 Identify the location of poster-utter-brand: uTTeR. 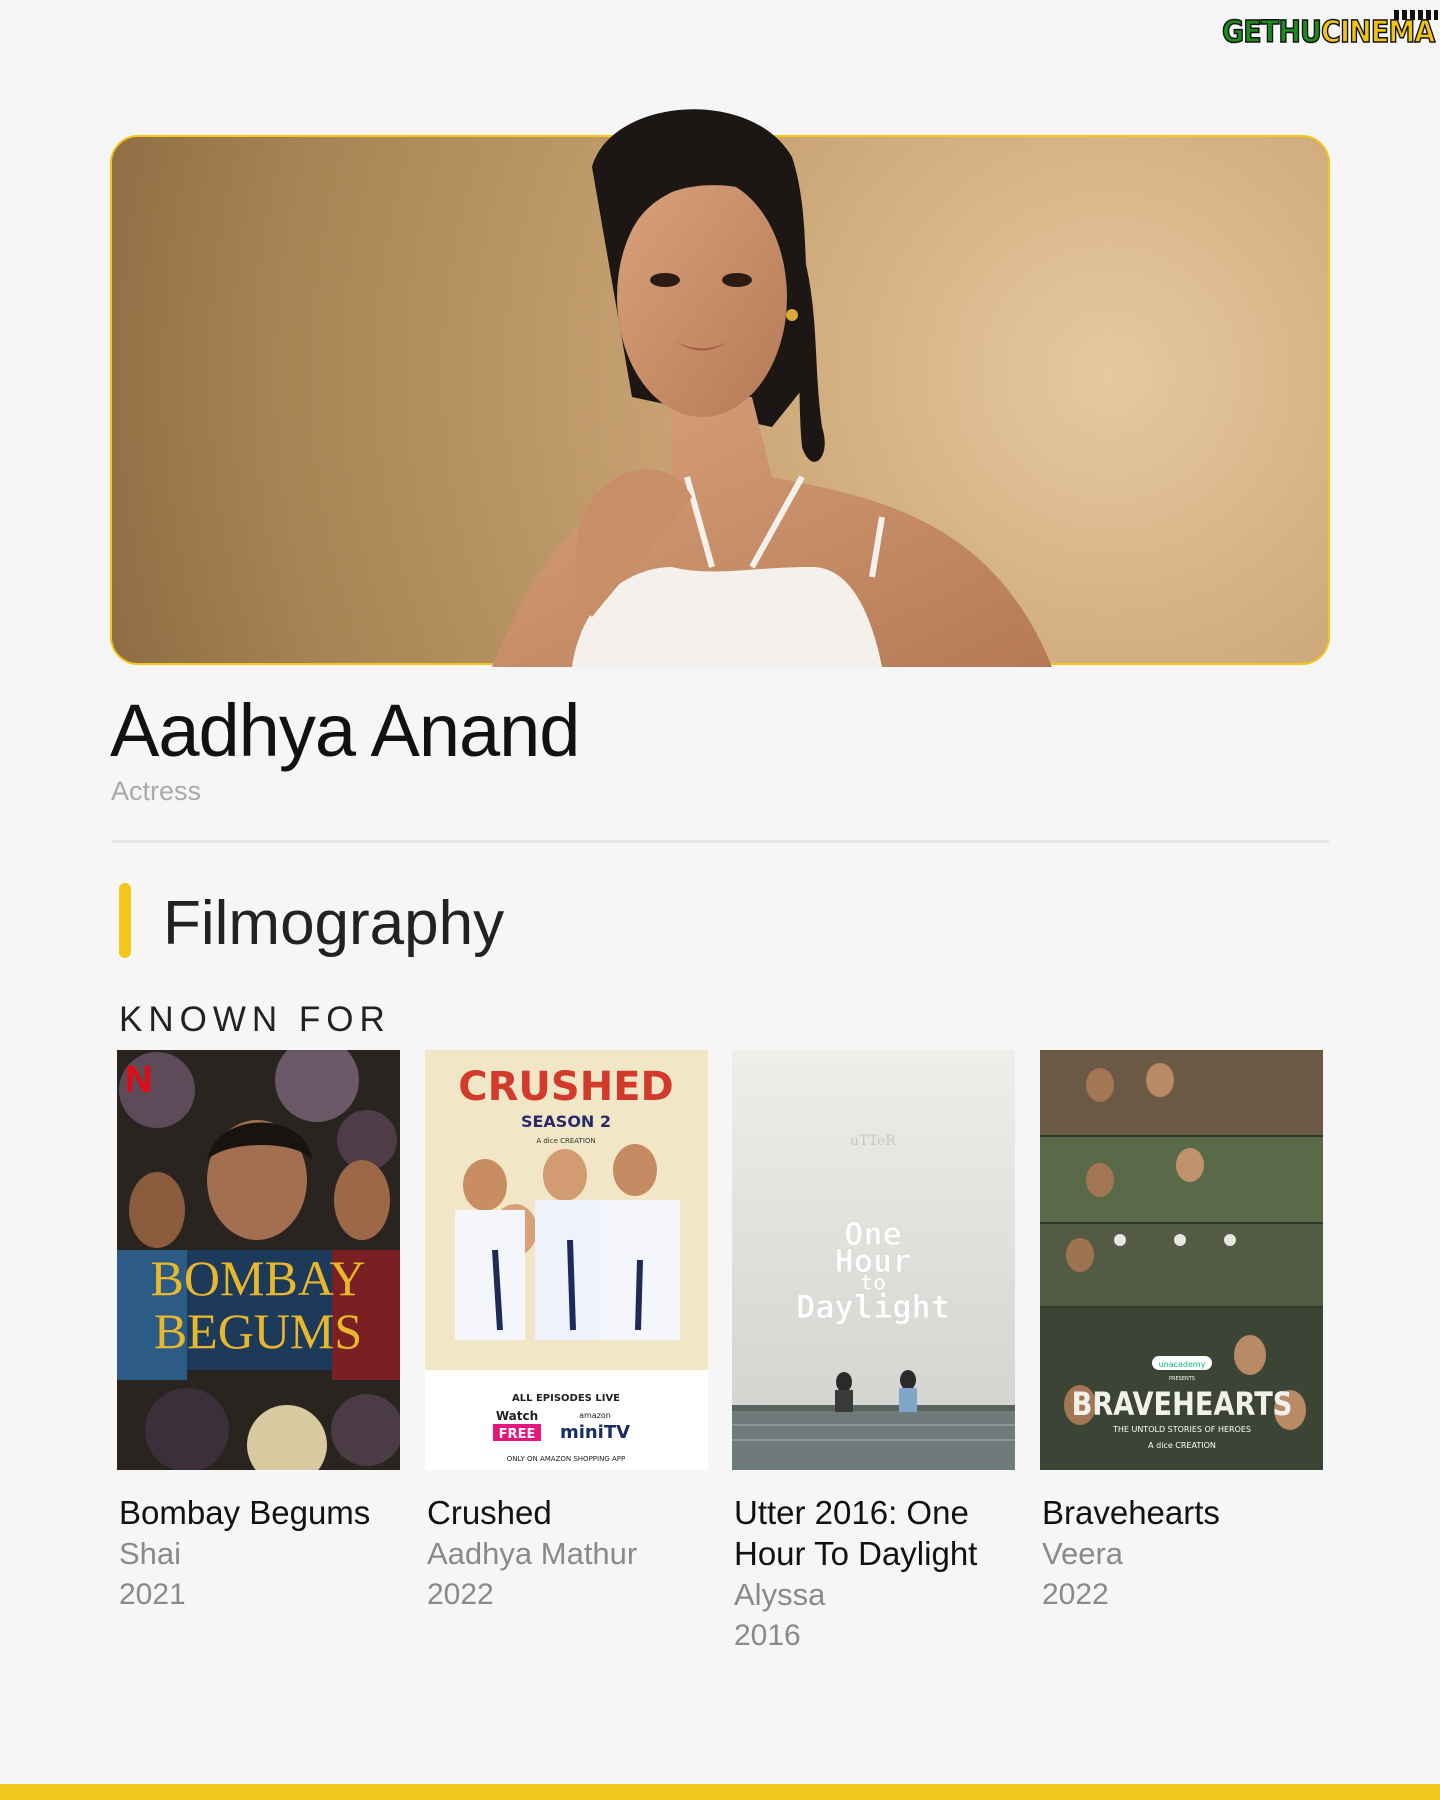
(873, 1141).